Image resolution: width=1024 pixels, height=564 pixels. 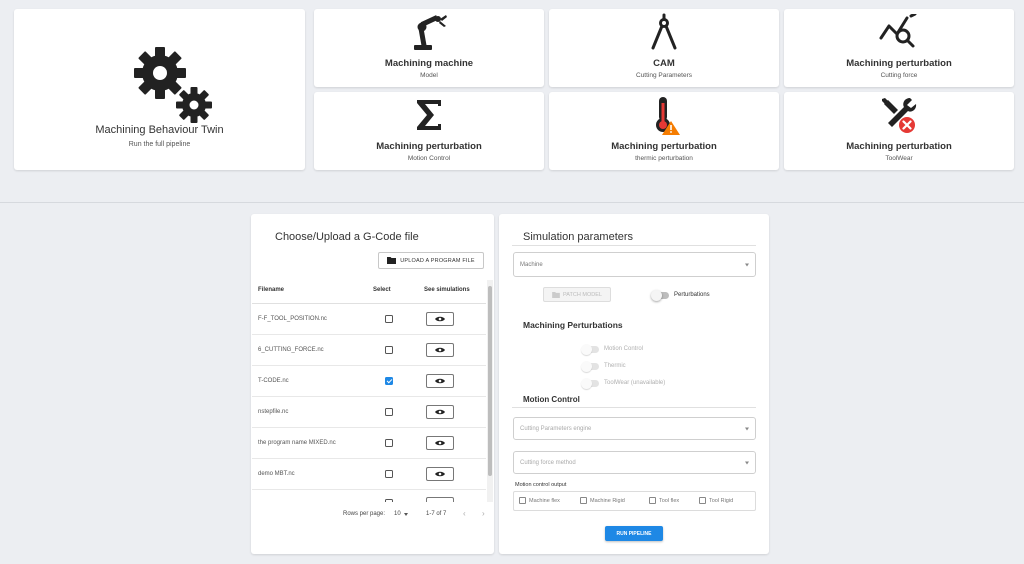 I want to click on output-label: Tool Rigid, so click(x=721, y=500).